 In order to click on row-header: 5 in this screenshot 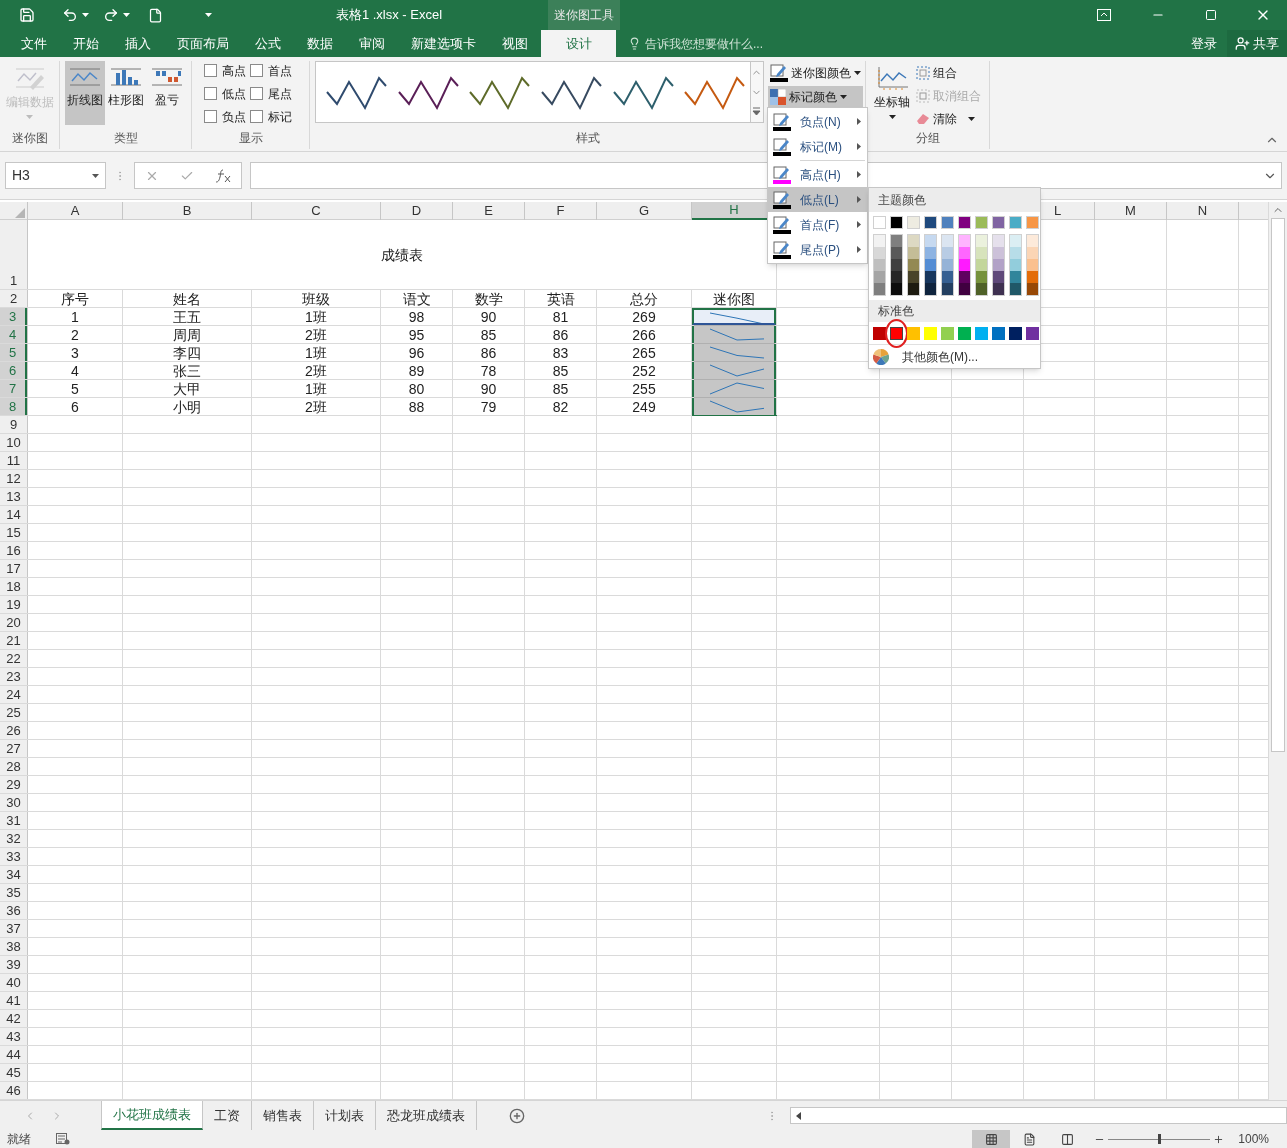, I will do `click(13, 352)`.